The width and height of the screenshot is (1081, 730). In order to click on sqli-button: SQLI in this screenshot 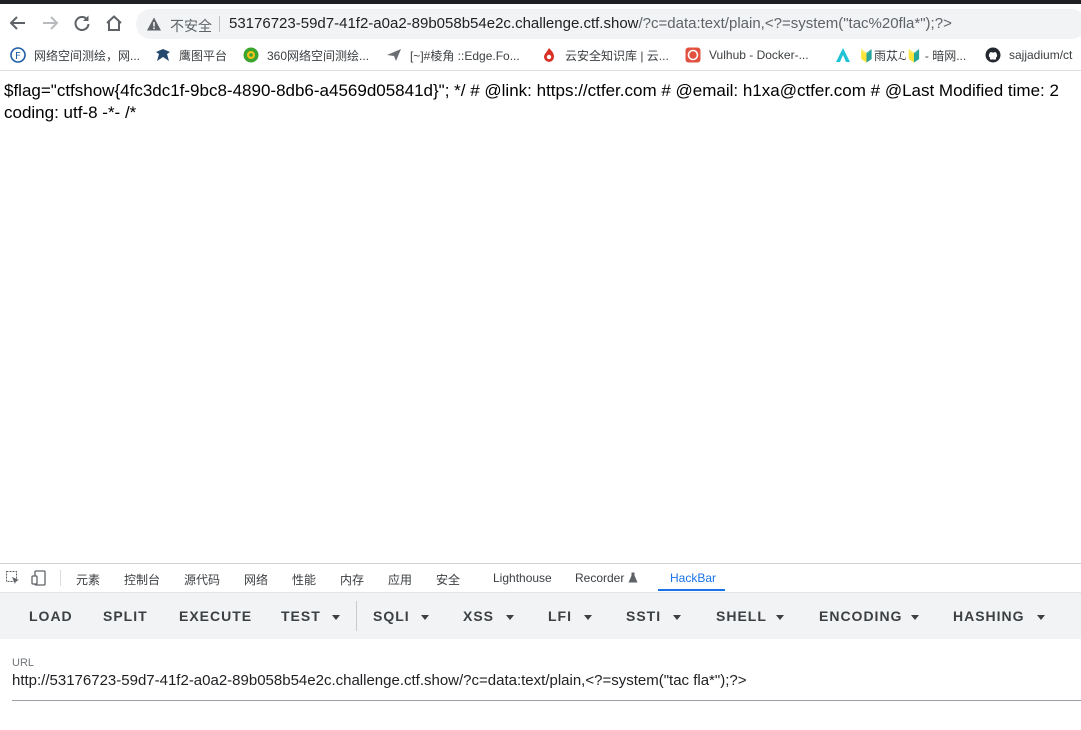, I will do `click(391, 616)`.